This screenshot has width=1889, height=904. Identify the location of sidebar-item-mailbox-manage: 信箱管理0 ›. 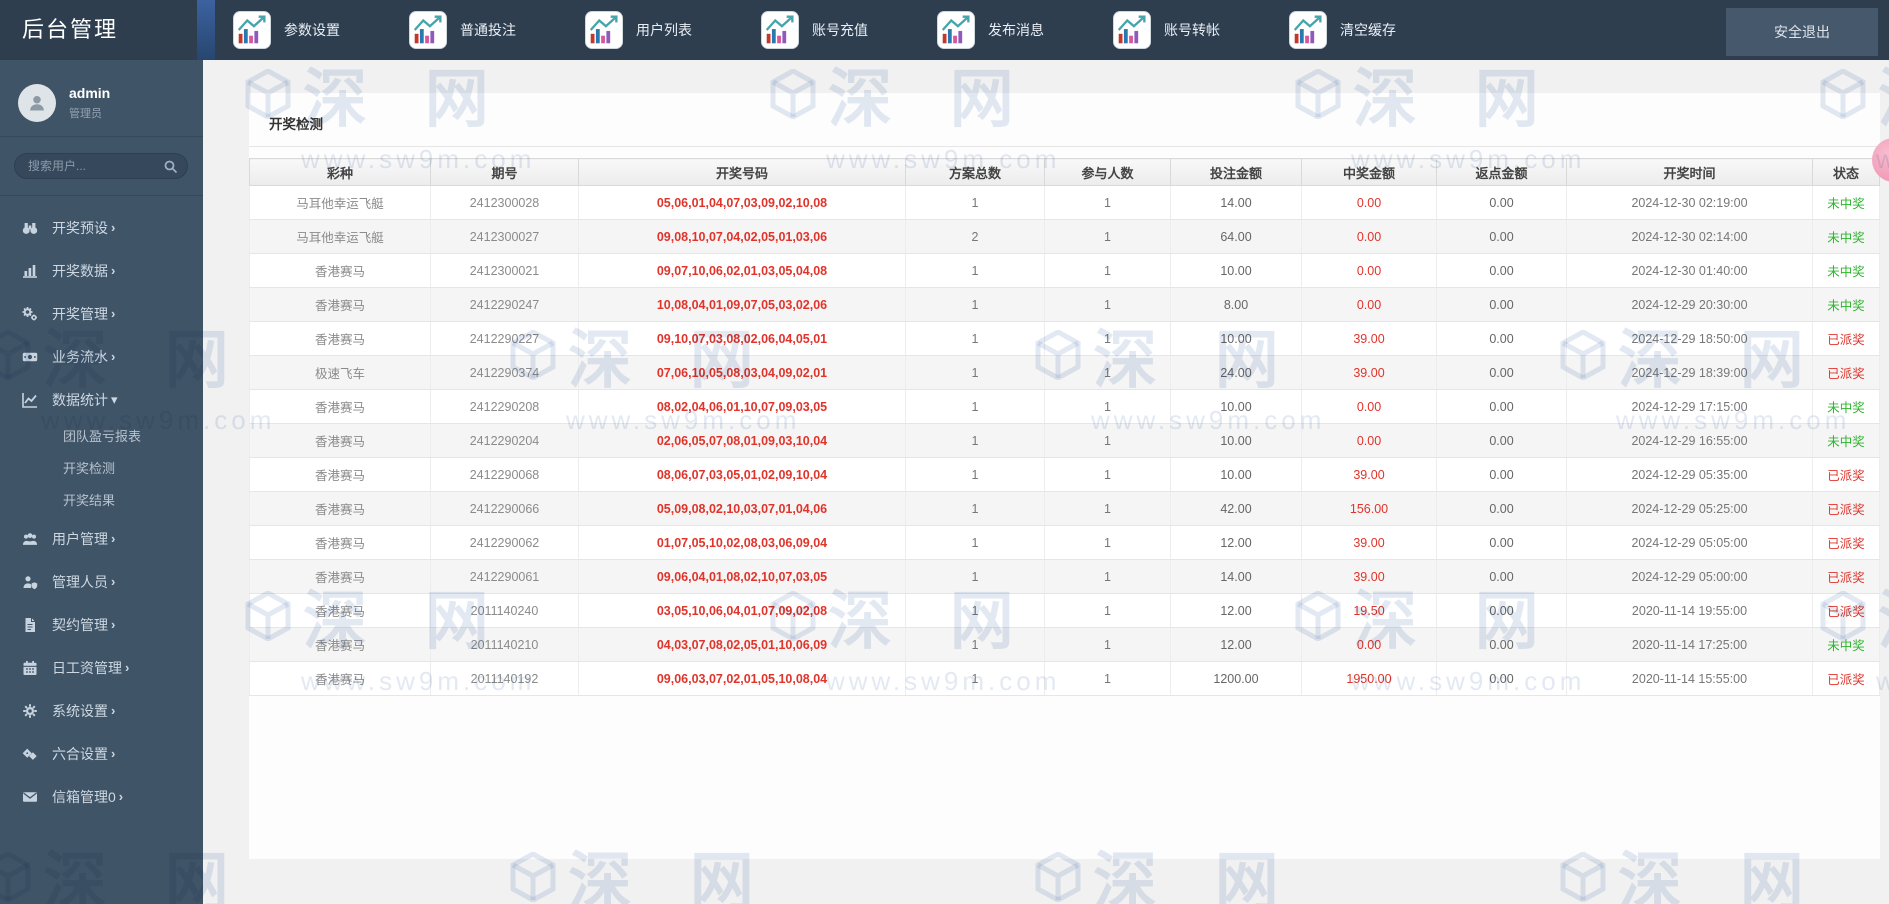
(101, 796).